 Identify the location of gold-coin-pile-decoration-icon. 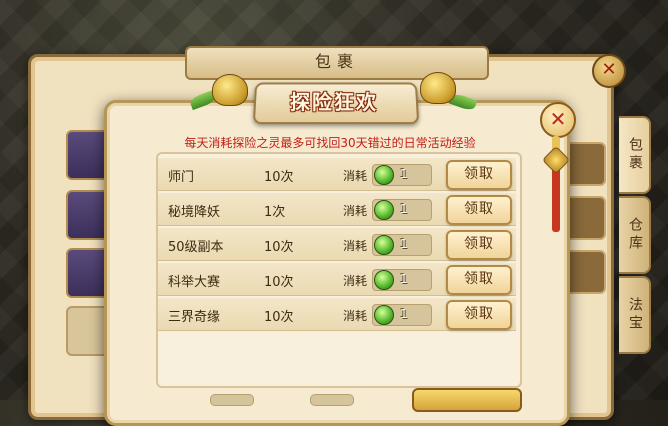
(438, 88).